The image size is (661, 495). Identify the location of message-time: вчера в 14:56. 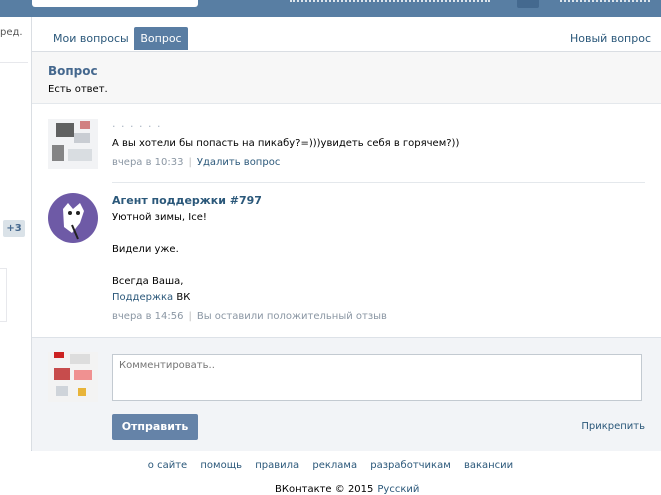
(148, 316).